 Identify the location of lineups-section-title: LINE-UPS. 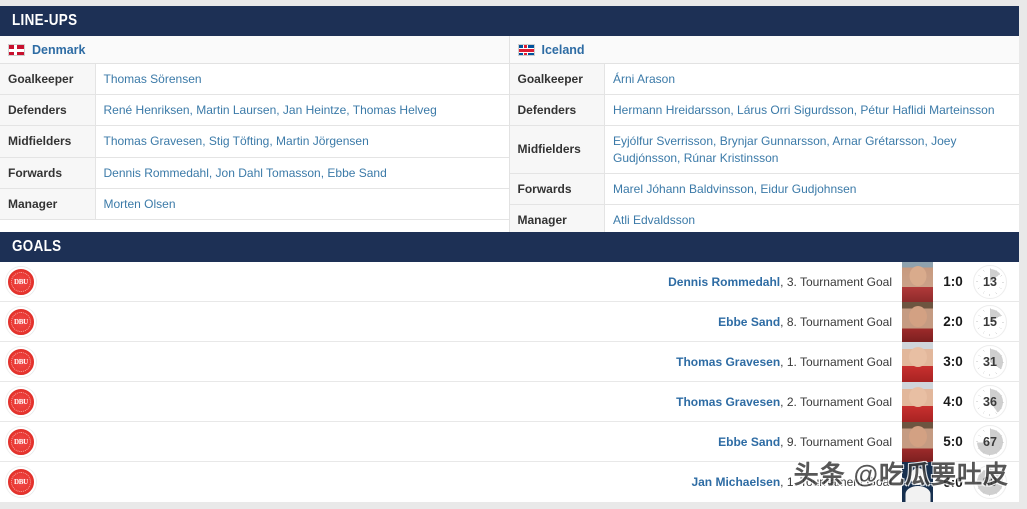
(45, 20).